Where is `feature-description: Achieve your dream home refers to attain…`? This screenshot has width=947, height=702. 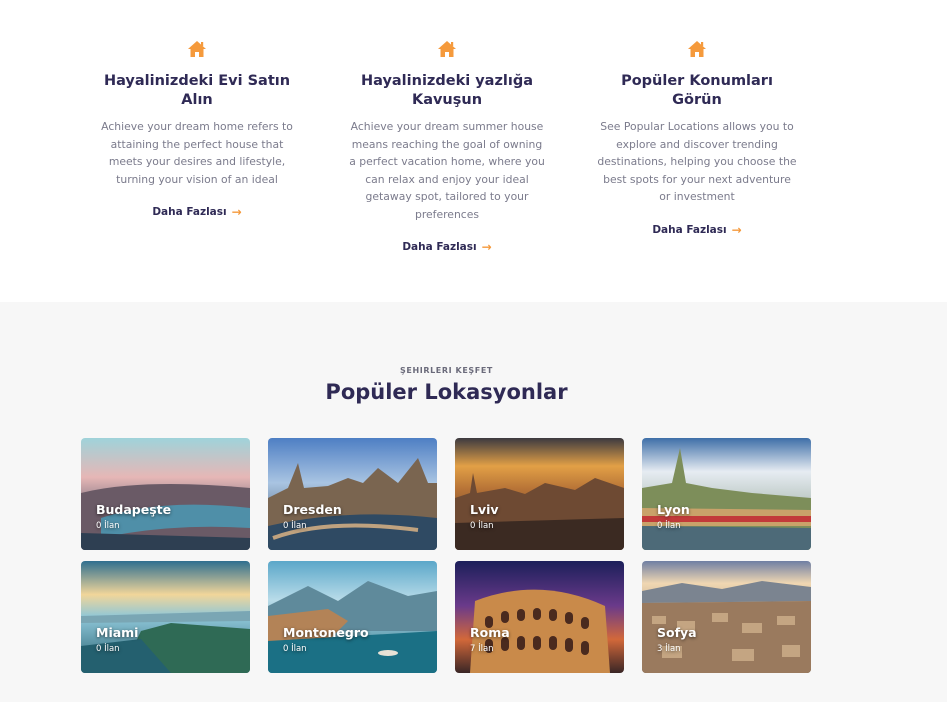
feature-description: Achieve your dream home refers to attain… is located at coordinates (197, 153).